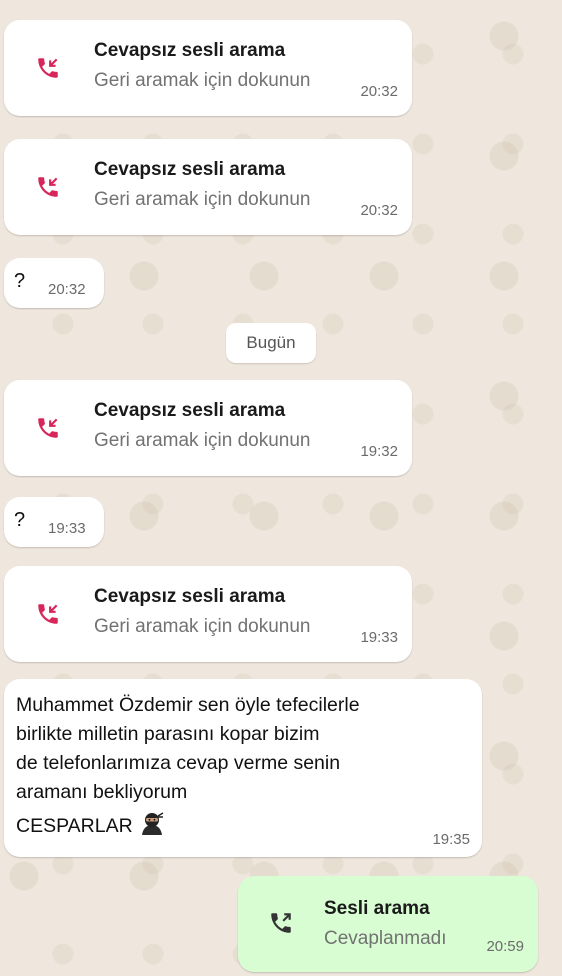 The width and height of the screenshot is (562, 976). I want to click on date-separator: Bugün, so click(271, 343).